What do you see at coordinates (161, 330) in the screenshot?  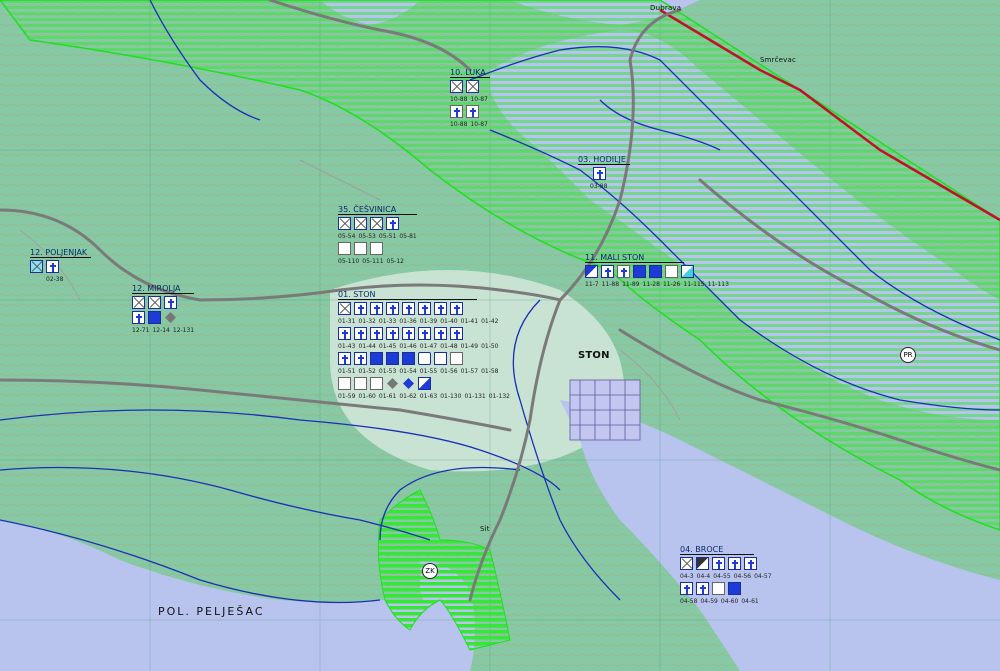 I see `unit-code: 12-14` at bounding box center [161, 330].